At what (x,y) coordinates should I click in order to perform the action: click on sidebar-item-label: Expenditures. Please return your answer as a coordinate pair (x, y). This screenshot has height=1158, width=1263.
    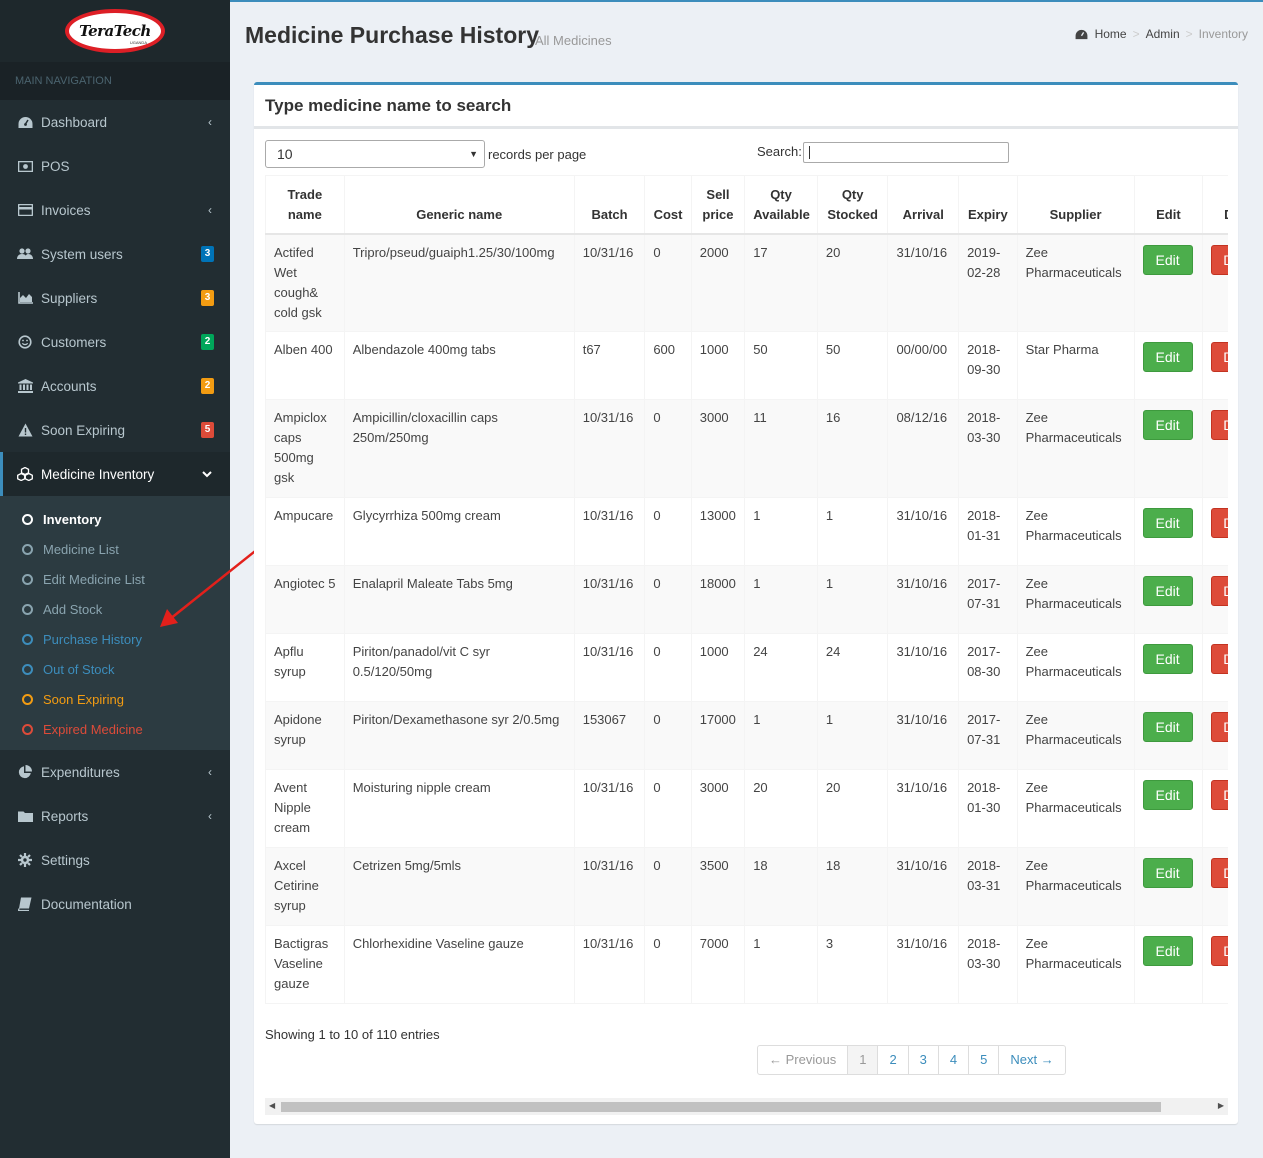
    Looking at the image, I should click on (80, 772).